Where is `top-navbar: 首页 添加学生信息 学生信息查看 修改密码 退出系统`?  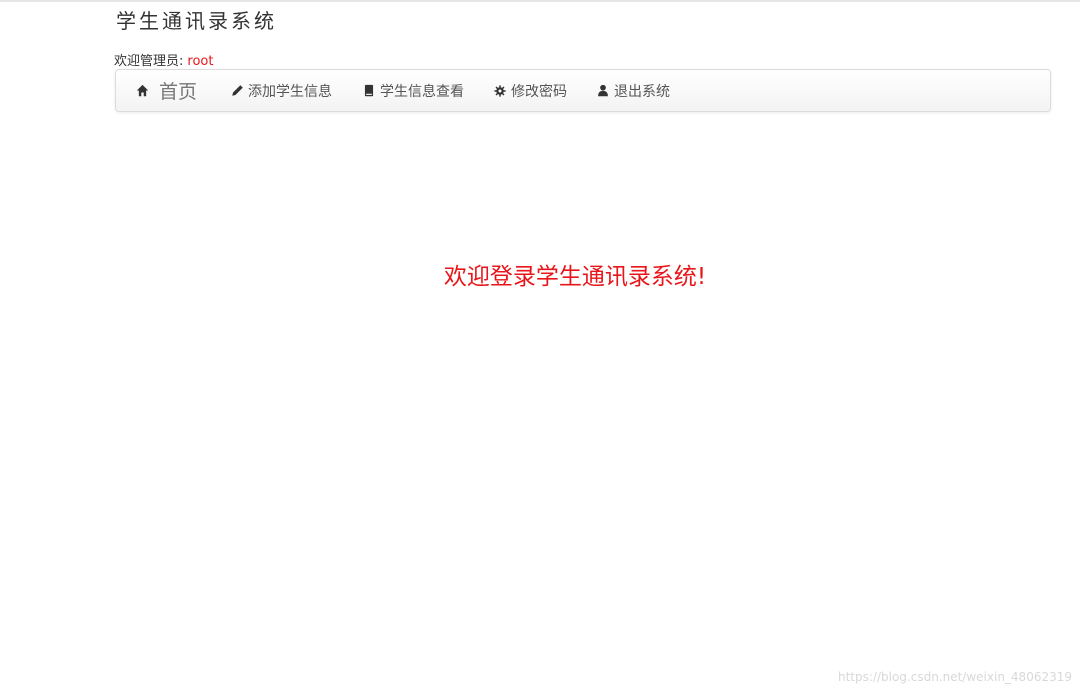
top-navbar: 首页 添加学生信息 学生信息查看 修改密码 退出系统 is located at coordinates (583, 90).